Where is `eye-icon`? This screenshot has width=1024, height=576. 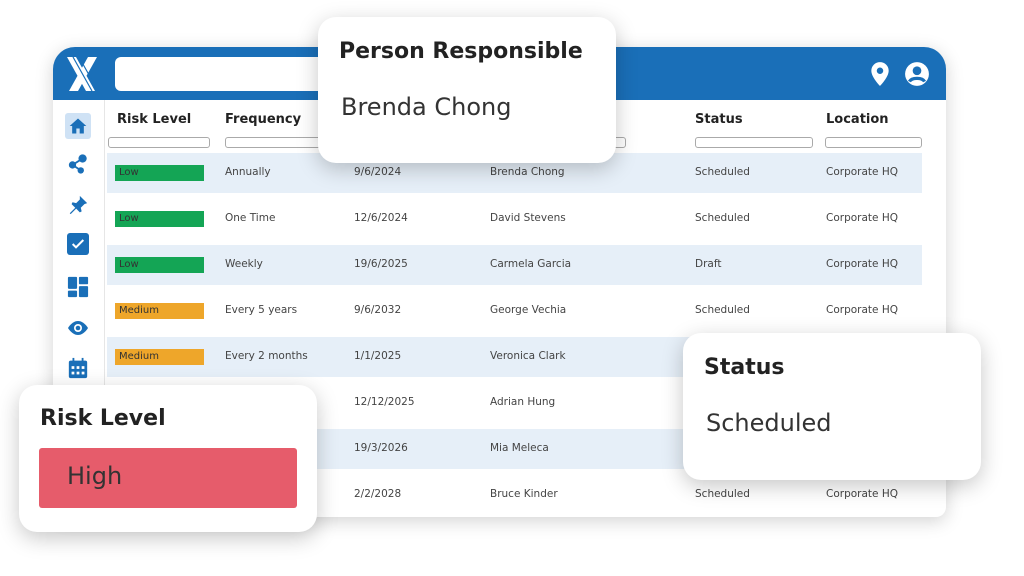 eye-icon is located at coordinates (78, 328).